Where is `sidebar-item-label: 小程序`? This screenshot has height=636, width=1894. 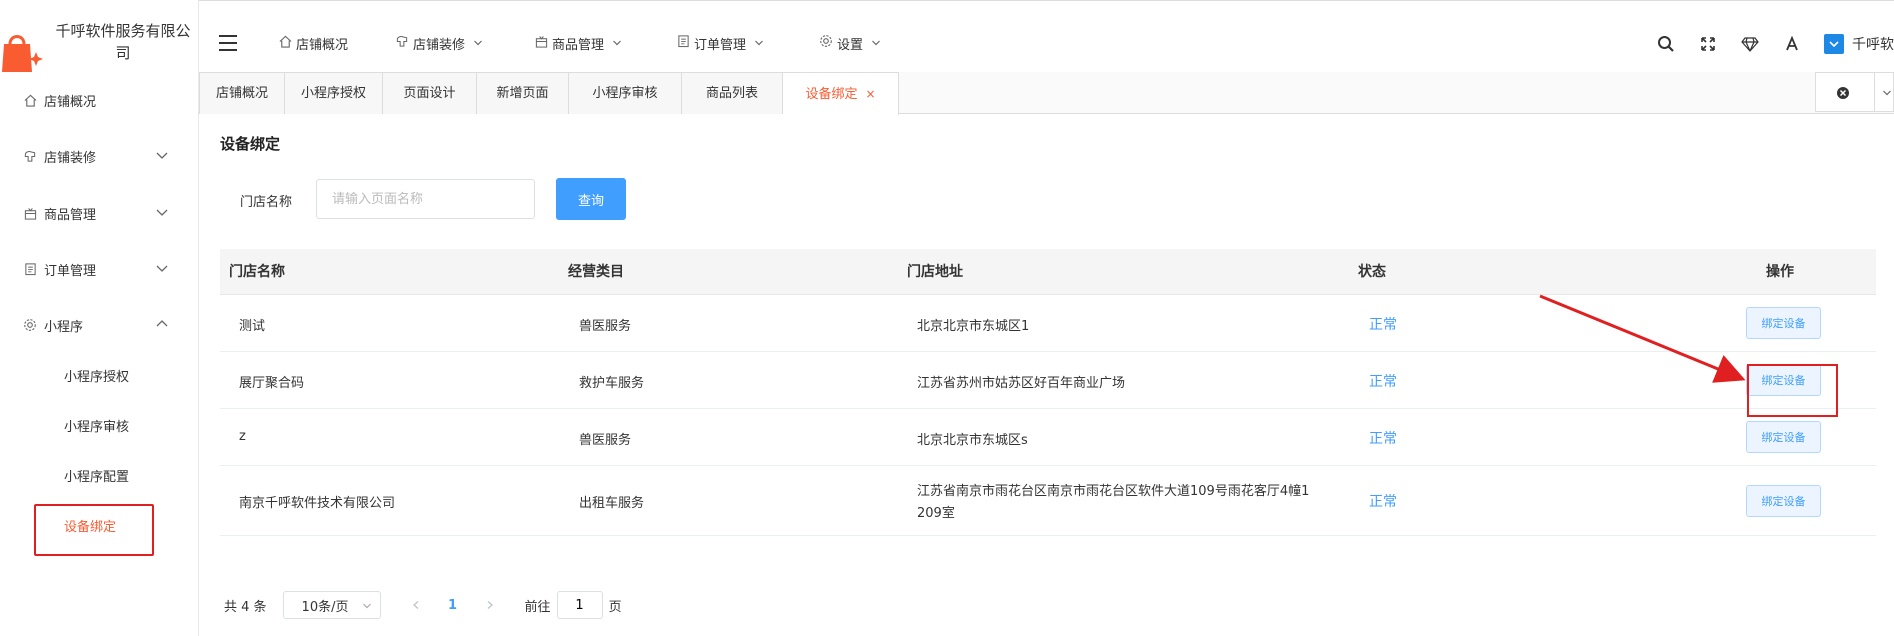 sidebar-item-label: 小程序 is located at coordinates (64, 327).